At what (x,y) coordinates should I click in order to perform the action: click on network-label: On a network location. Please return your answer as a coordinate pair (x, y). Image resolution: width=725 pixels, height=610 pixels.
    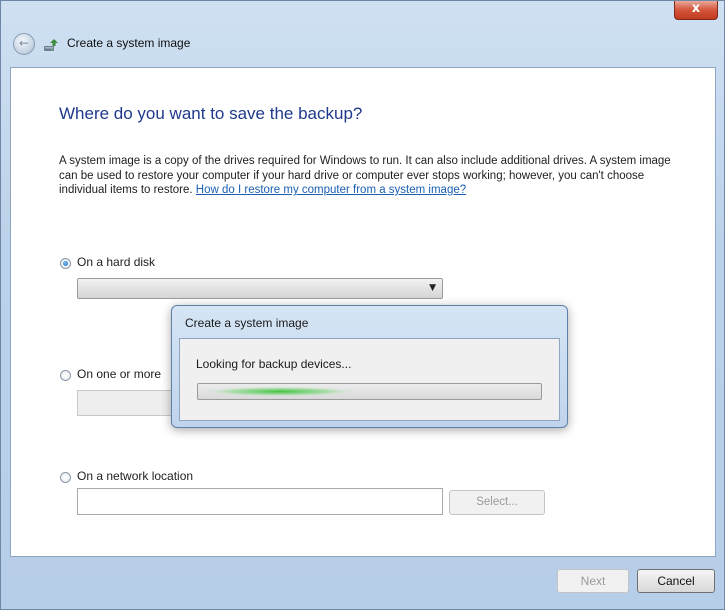
    Looking at the image, I should click on (135, 476).